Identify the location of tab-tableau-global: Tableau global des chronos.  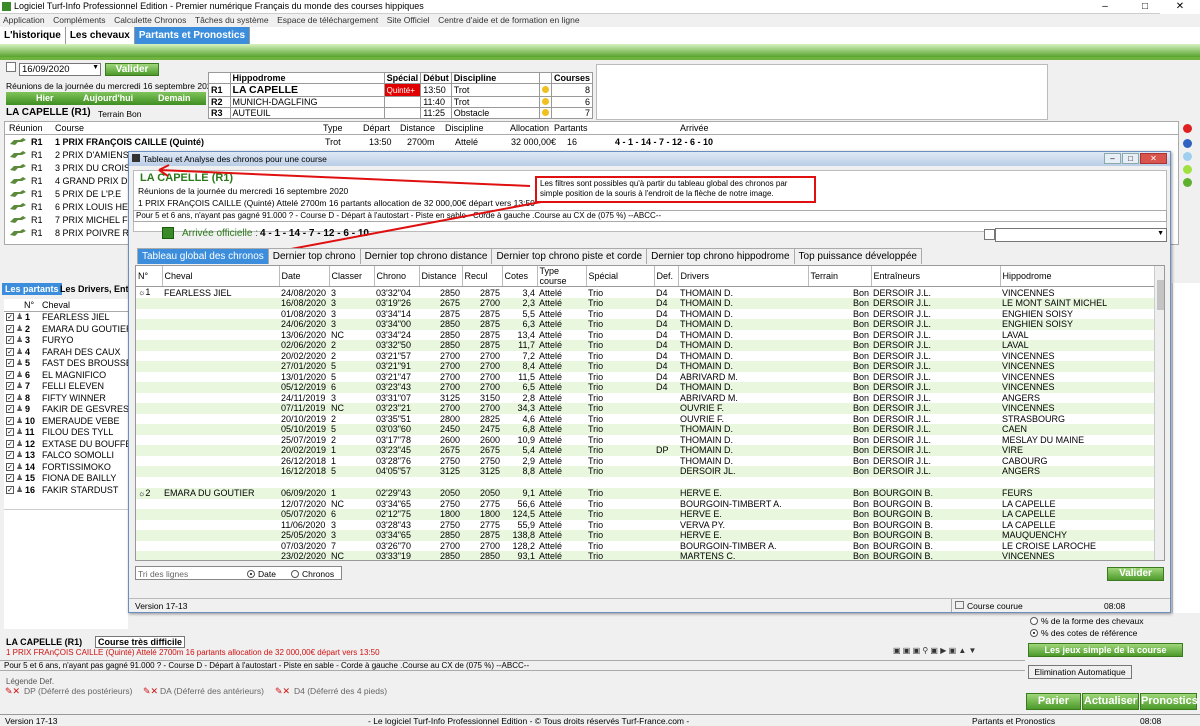
(203, 256).